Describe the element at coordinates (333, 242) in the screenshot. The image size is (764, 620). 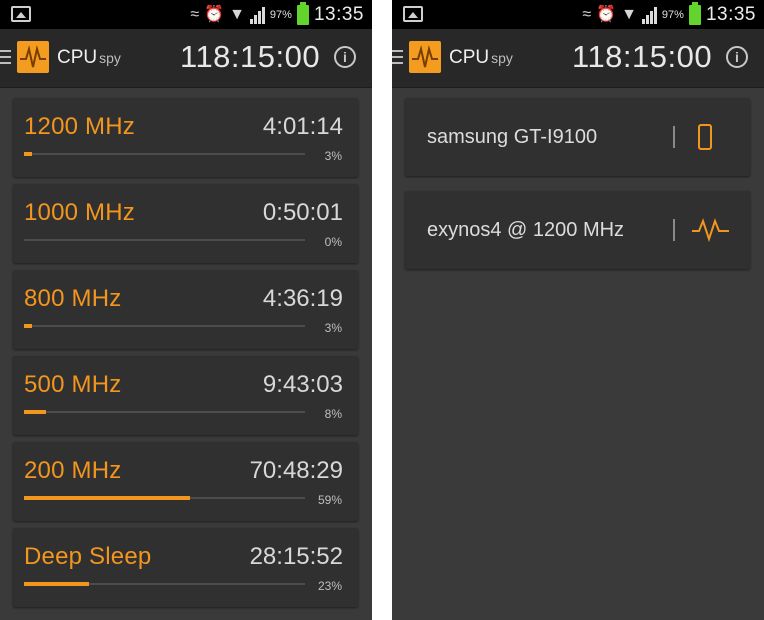
I see `state-percent: 0%` at that location.